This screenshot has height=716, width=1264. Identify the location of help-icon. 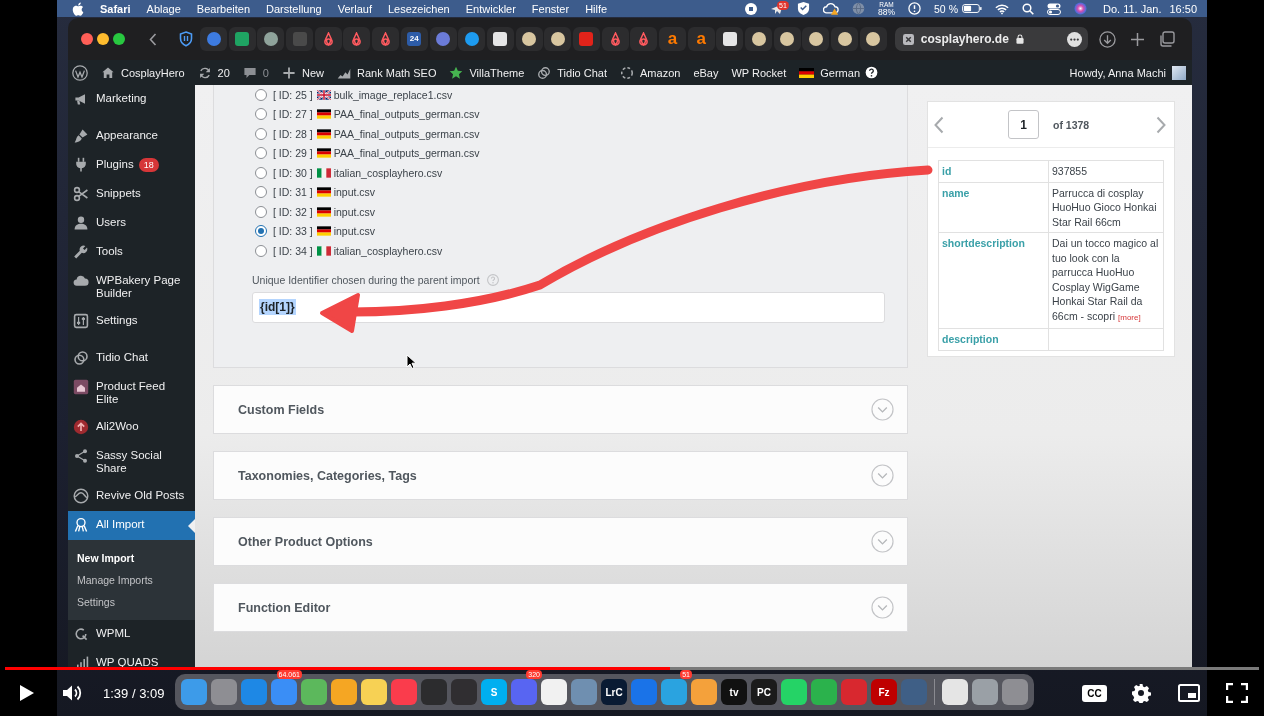
(872, 72).